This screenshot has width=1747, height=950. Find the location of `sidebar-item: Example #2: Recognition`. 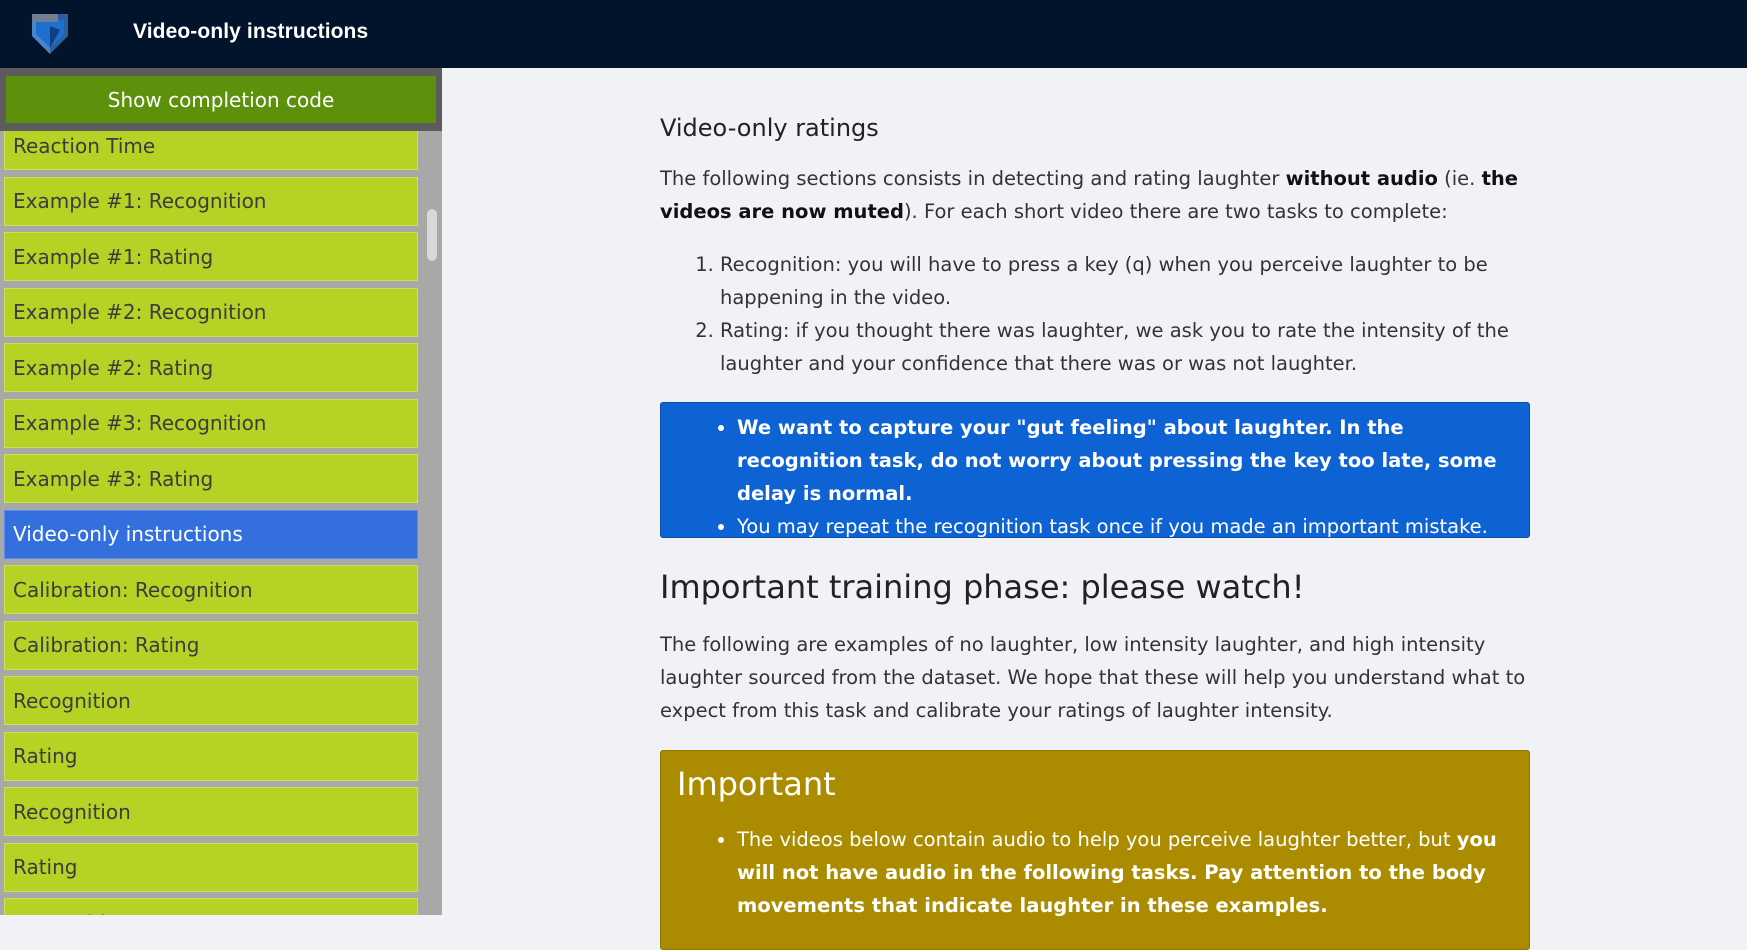

sidebar-item: Example #2: Recognition is located at coordinates (211, 312).